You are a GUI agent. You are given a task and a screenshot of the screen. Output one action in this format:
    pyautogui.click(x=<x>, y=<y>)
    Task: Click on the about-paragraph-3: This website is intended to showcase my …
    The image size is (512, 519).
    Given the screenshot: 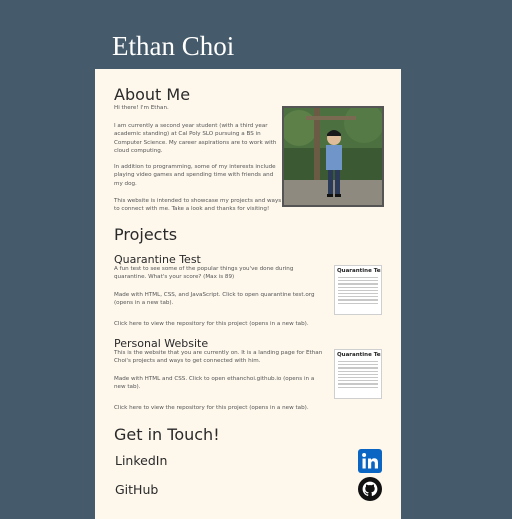 What is the action you would take?
    pyautogui.click(x=198, y=205)
    